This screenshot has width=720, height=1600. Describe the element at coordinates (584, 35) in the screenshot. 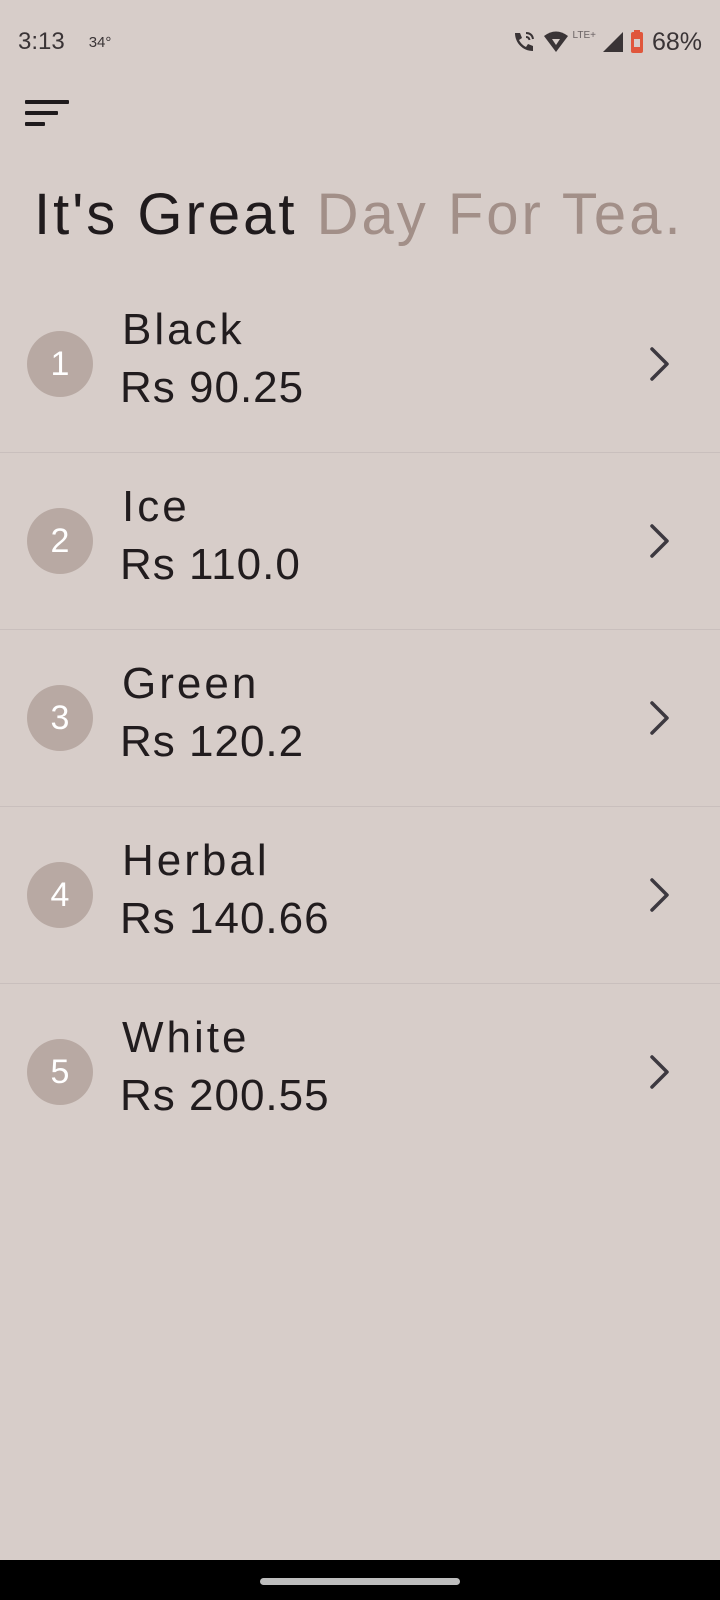

I see `network-type-label: LTE+` at that location.